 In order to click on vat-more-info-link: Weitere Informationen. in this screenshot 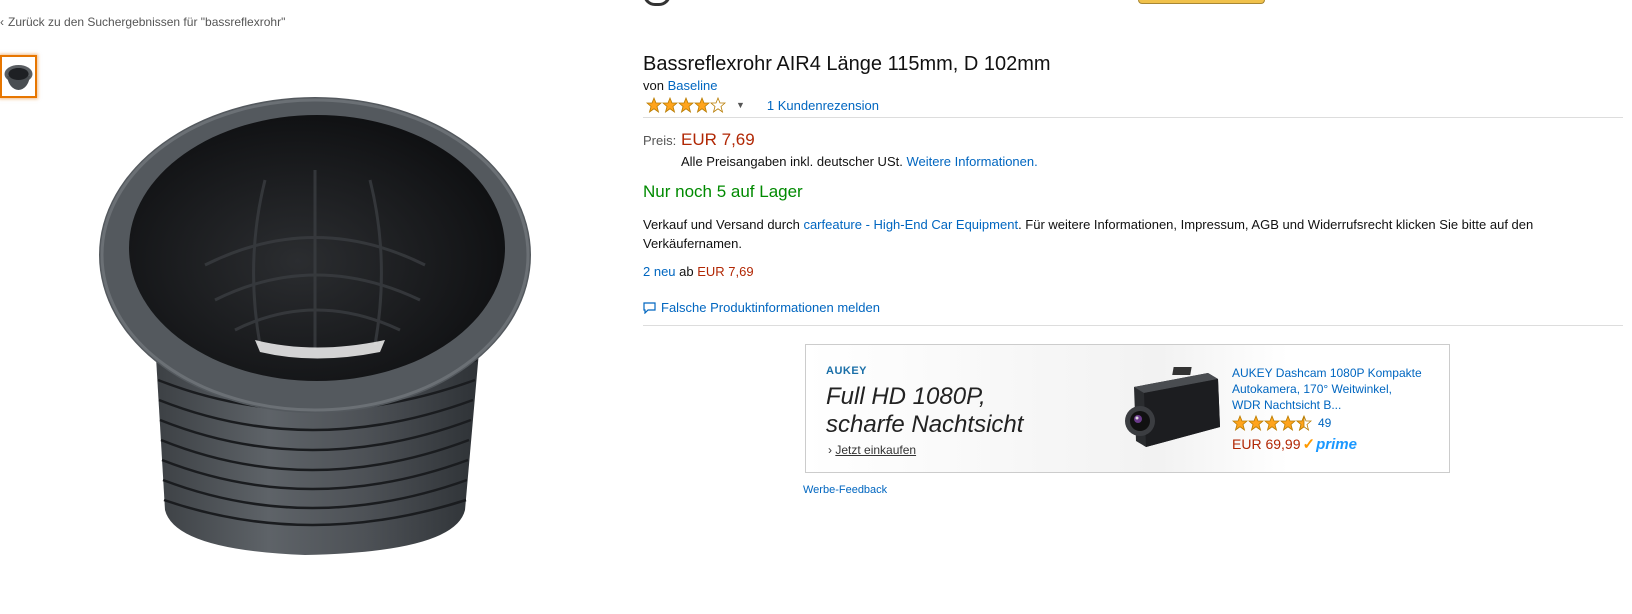, I will do `click(971, 161)`.